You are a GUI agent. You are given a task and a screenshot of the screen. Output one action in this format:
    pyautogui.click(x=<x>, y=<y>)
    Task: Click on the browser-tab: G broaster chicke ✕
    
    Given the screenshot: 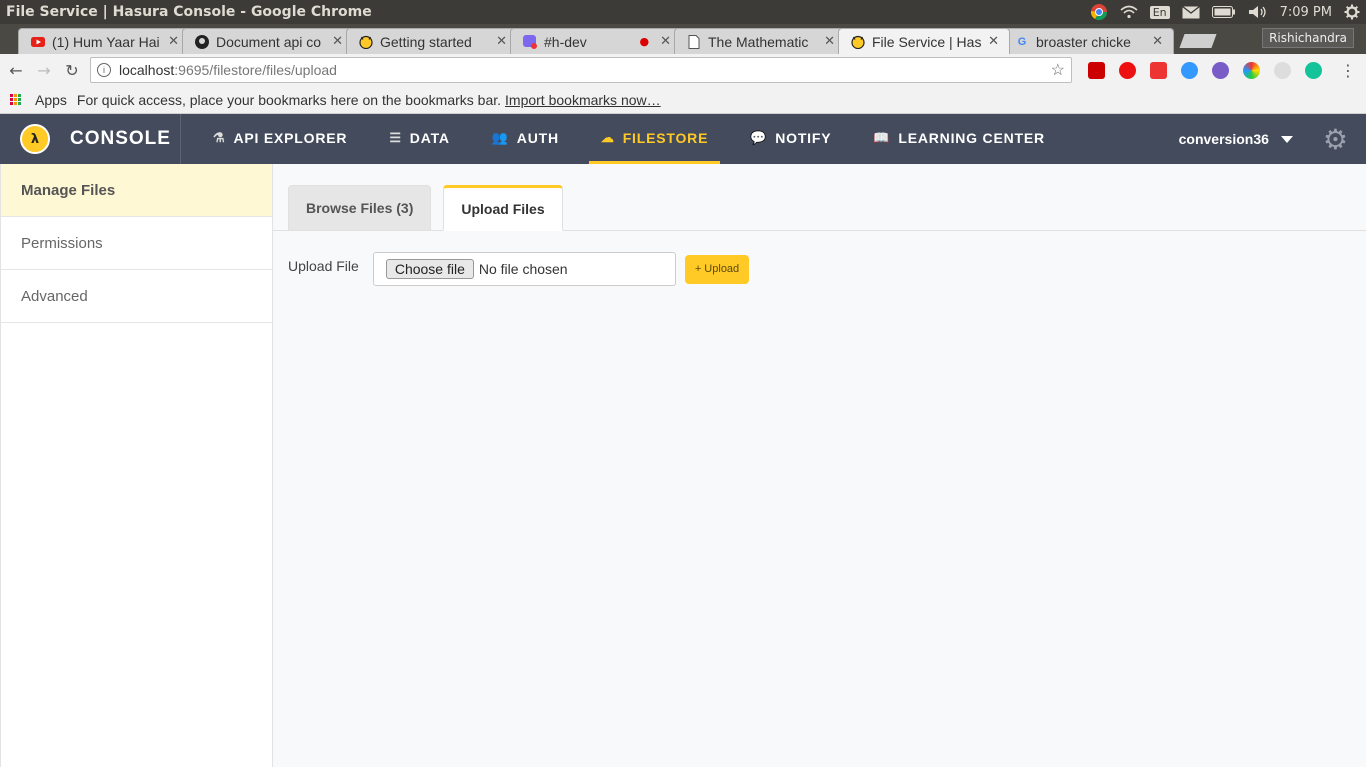 What is the action you would take?
    pyautogui.click(x=1088, y=41)
    